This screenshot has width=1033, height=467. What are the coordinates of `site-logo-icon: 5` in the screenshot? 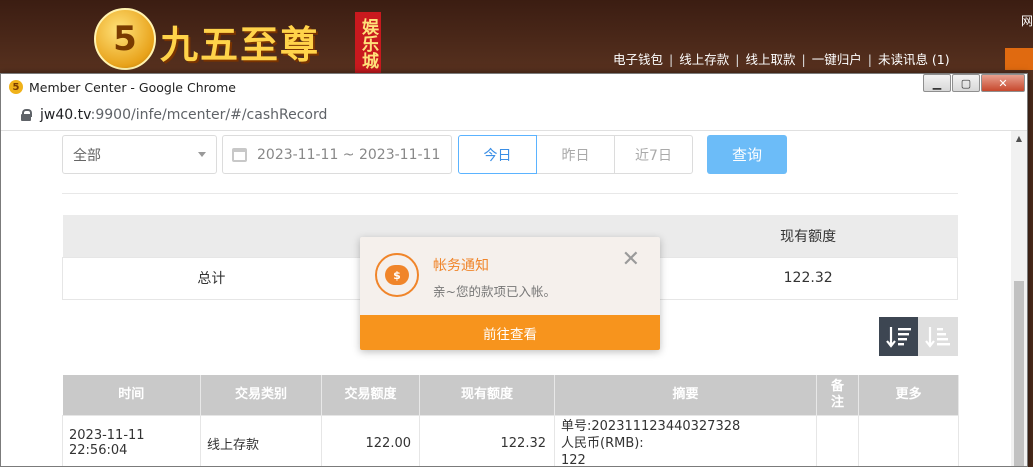 It's located at (125, 39).